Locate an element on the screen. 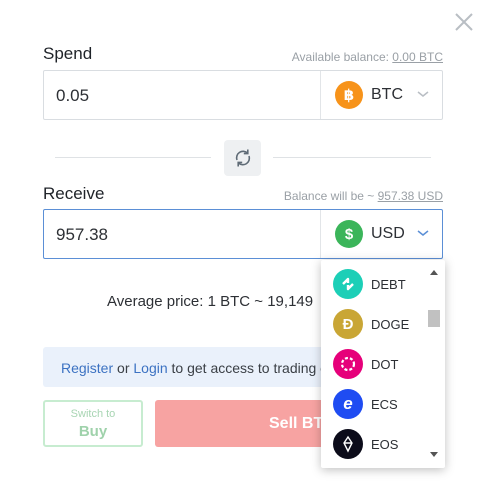 The image size is (488, 488). debt-coin-icon is located at coordinates (348, 284).